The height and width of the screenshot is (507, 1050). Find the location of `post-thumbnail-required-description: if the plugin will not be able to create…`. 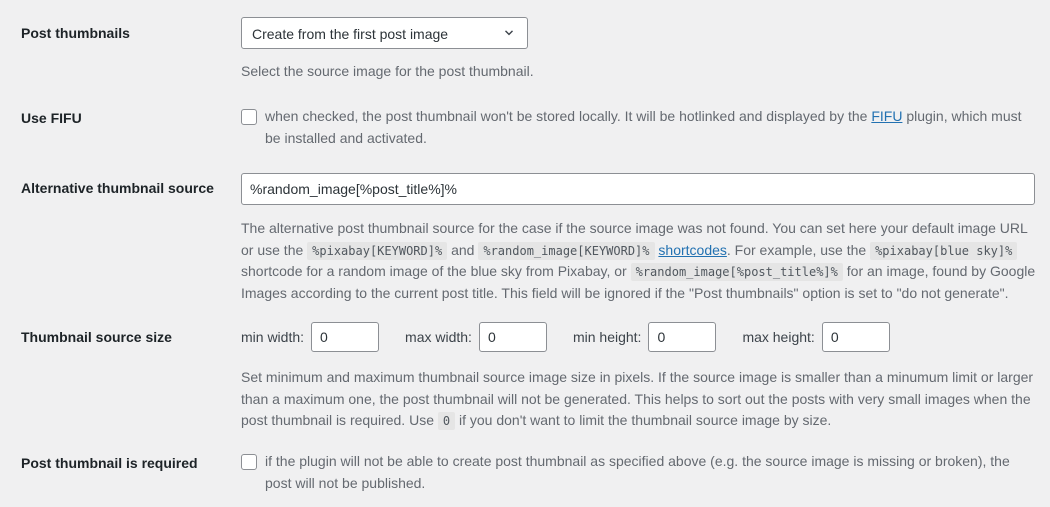

post-thumbnail-required-description: if the plugin will not be able to create… is located at coordinates (637, 472).